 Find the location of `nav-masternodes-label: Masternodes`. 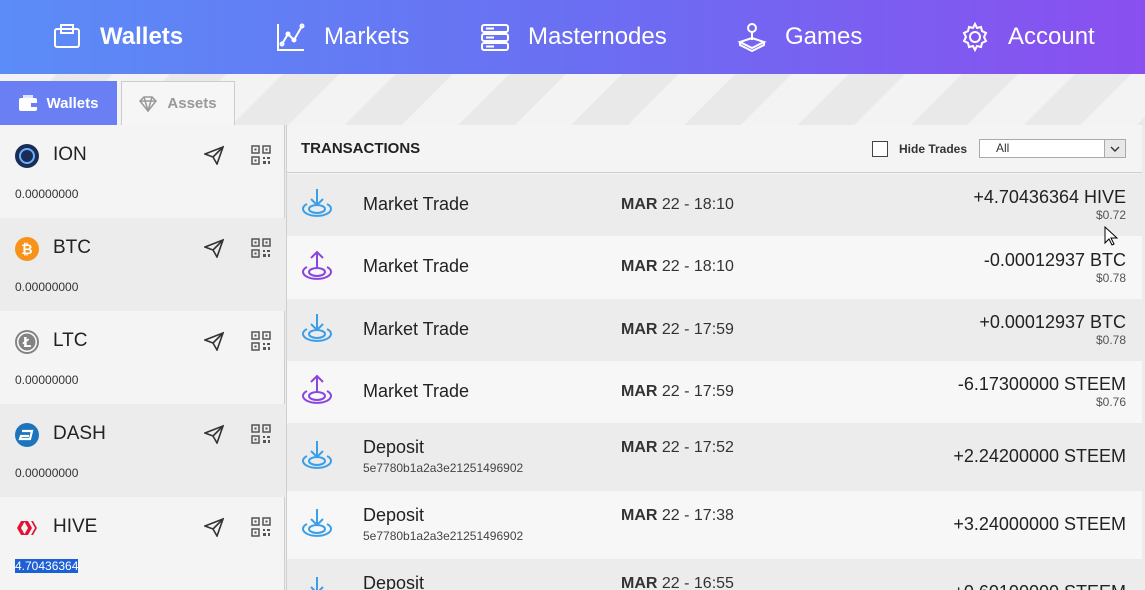

nav-masternodes-label: Masternodes is located at coordinates (597, 36).